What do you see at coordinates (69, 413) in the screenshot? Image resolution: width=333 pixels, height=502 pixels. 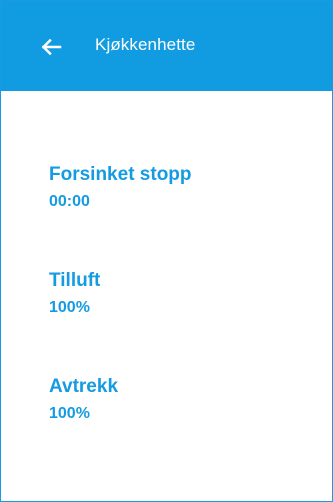 I see `extract-air-value: 100%` at bounding box center [69, 413].